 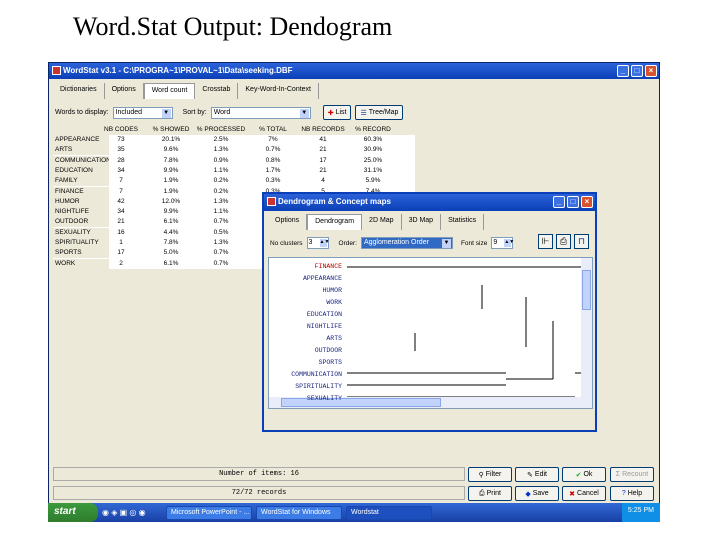 What do you see at coordinates (286, 243) in the screenshot?
I see `clusters-label: No clusters` at bounding box center [286, 243].